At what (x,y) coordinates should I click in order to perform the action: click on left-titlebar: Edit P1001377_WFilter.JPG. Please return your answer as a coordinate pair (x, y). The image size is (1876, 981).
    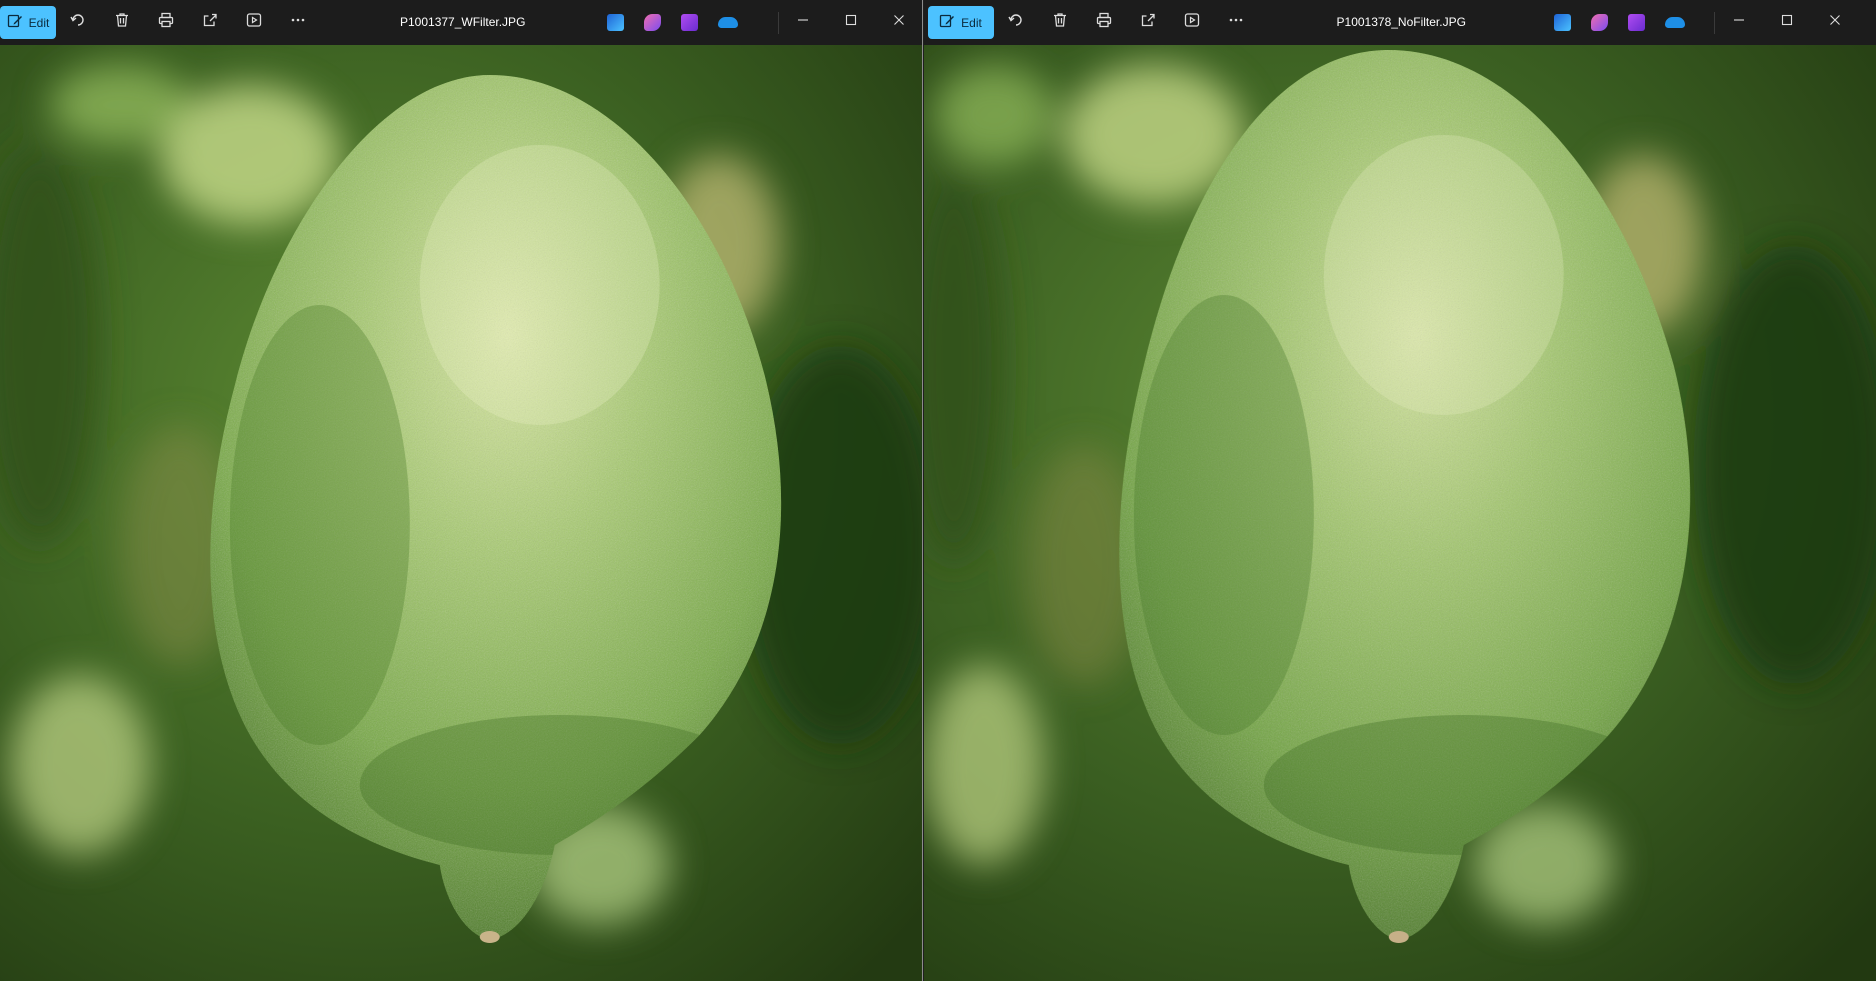
    Looking at the image, I should click on (461, 22).